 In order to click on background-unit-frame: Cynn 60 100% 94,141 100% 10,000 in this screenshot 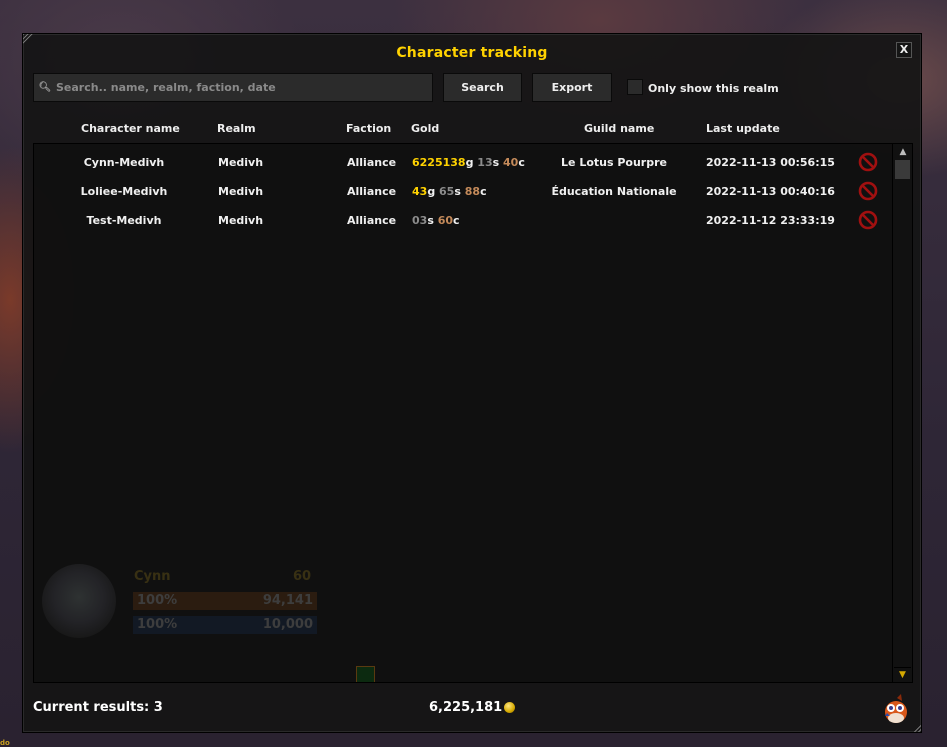, I will do `click(178, 599)`.